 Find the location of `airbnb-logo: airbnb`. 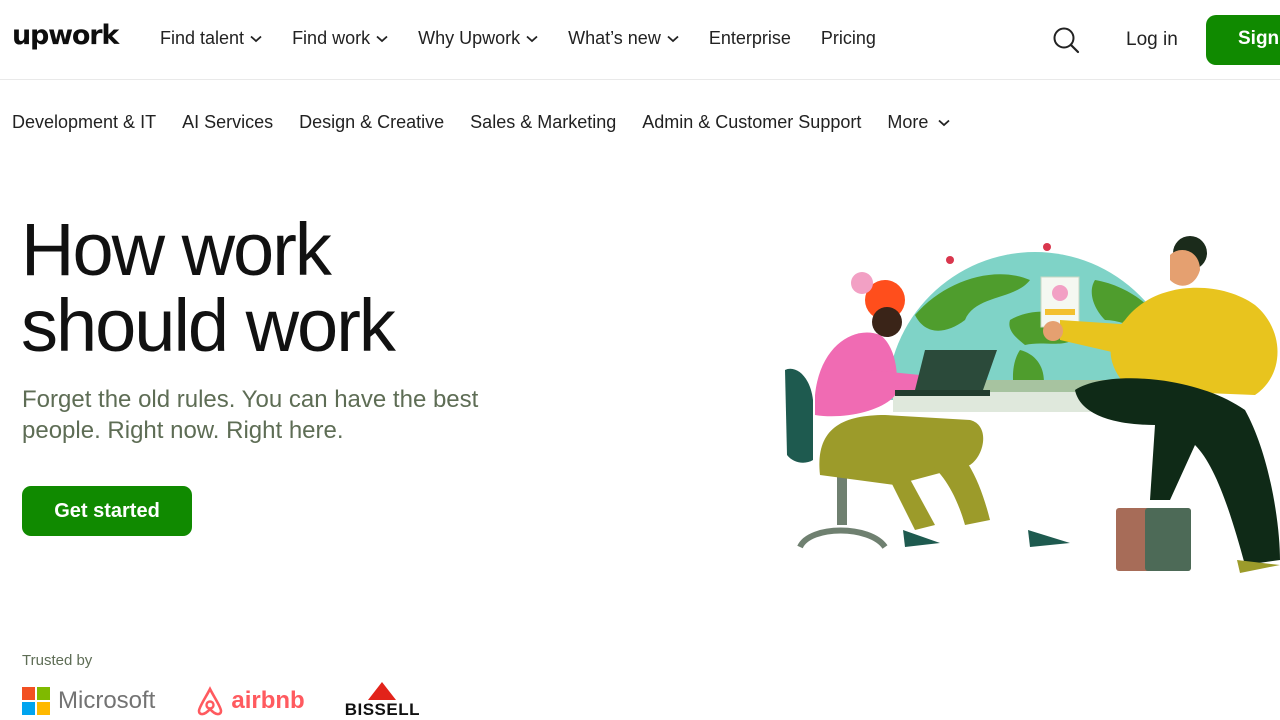

airbnb-logo: airbnb is located at coordinates (250, 701).